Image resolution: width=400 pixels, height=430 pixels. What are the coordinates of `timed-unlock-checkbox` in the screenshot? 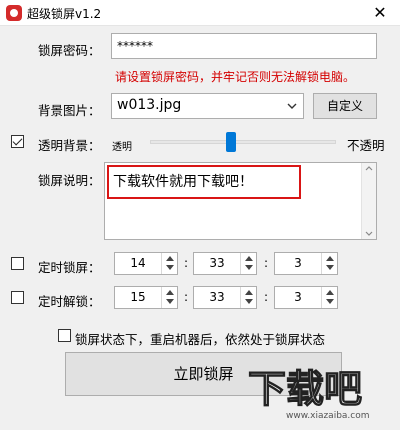 It's located at (17, 297).